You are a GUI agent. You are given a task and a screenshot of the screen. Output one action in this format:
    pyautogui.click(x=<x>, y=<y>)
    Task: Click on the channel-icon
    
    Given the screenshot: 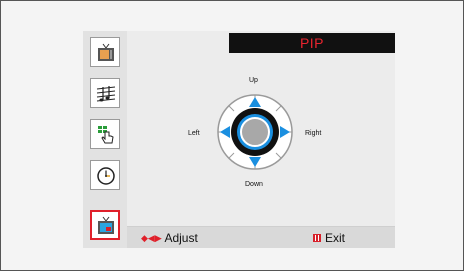 What is the action you would take?
    pyautogui.click(x=106, y=135)
    